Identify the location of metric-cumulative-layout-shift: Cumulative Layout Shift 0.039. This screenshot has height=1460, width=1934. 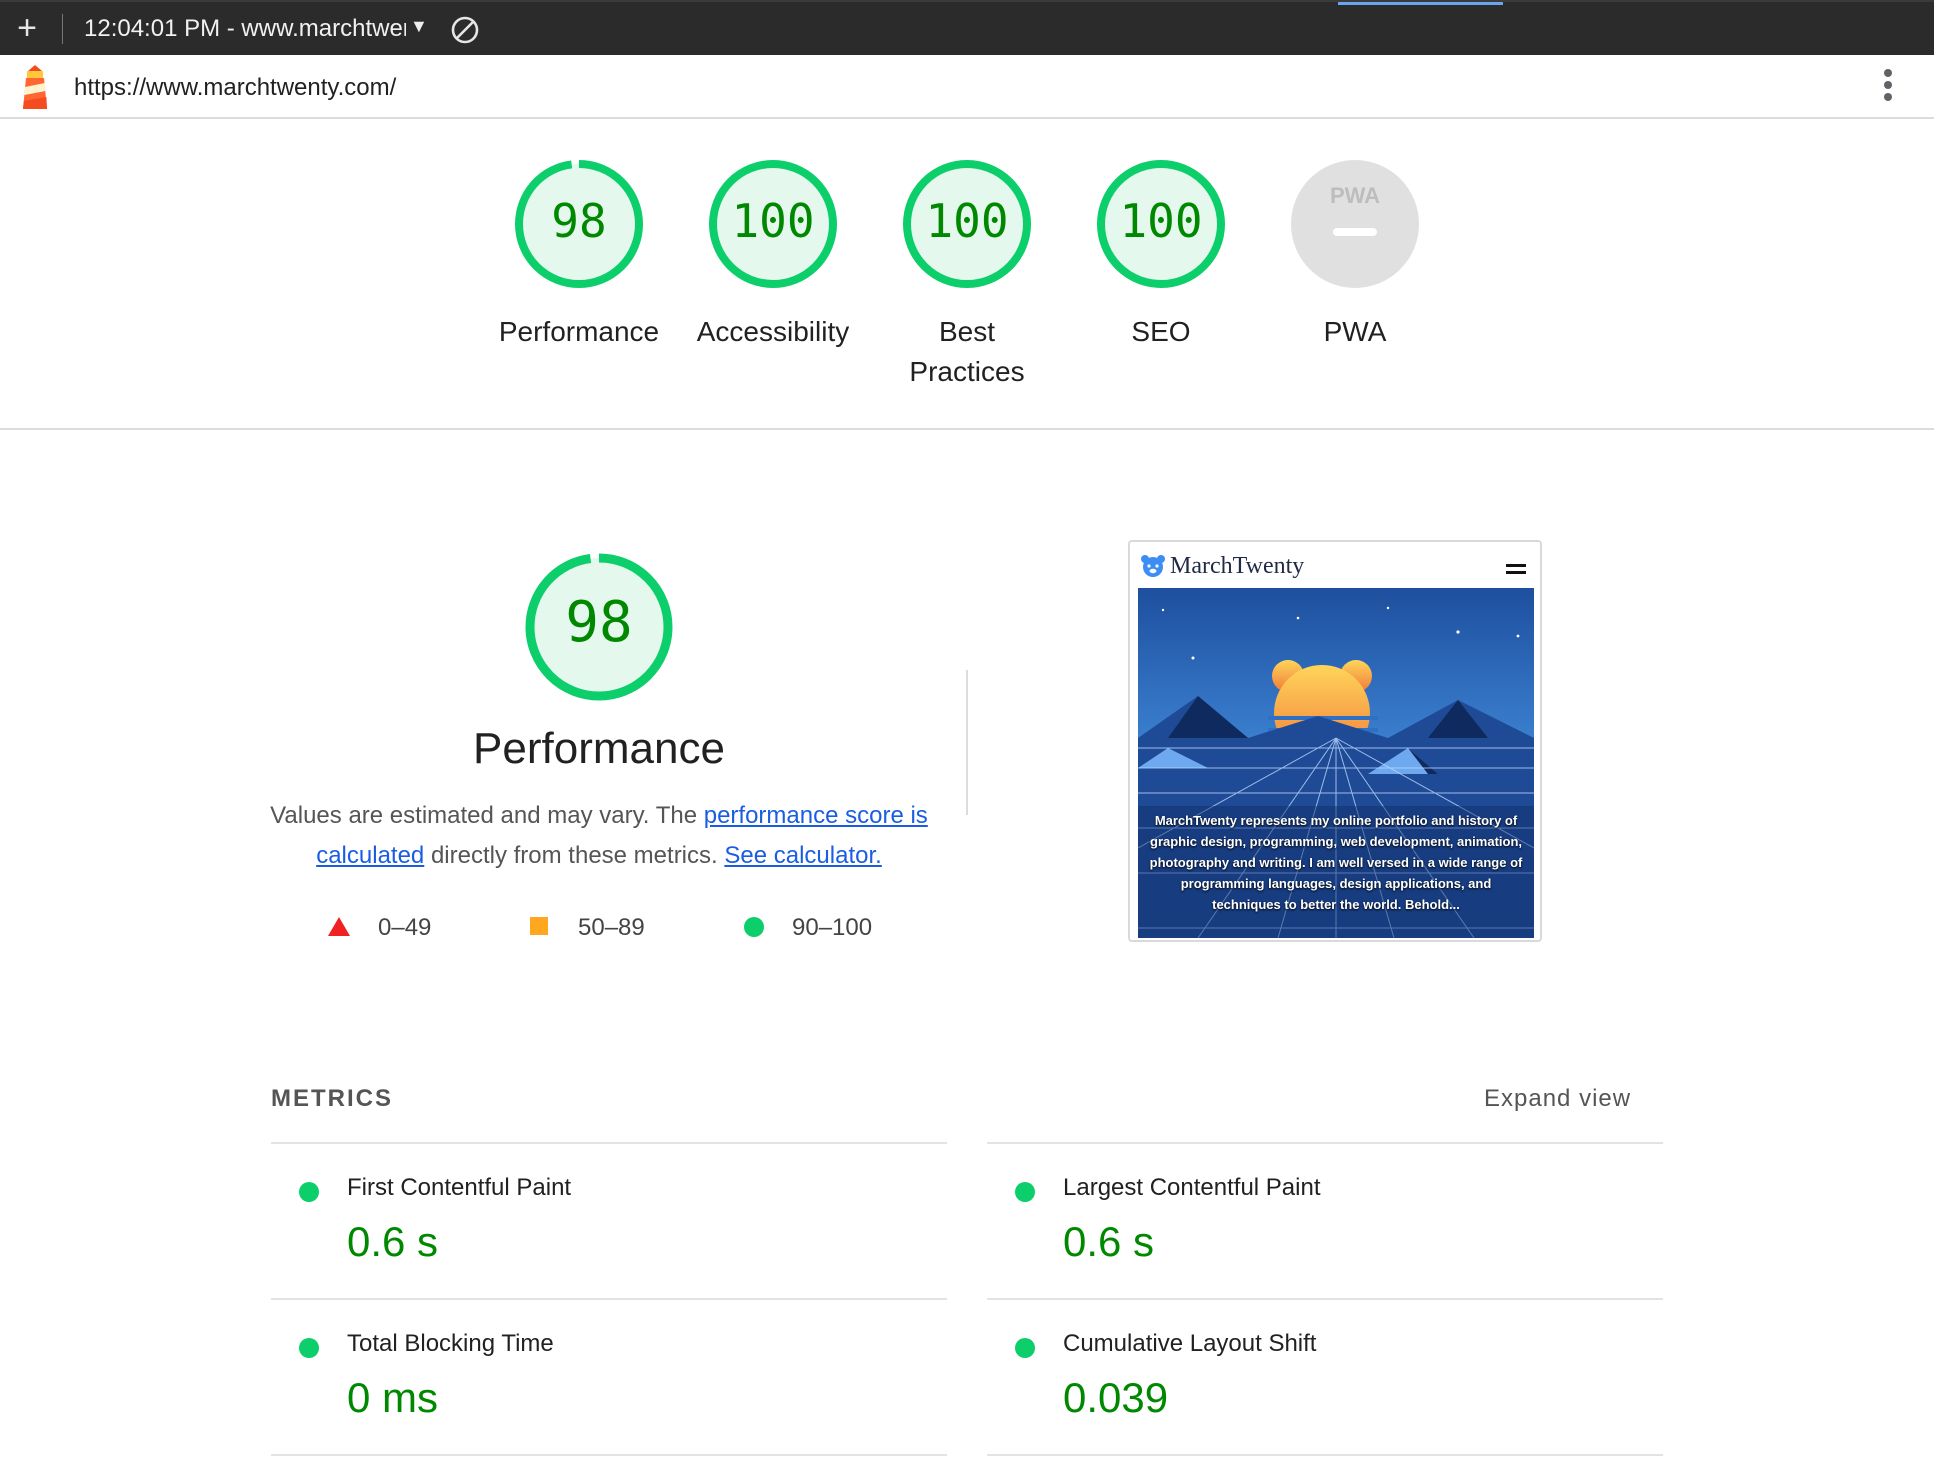
(1325, 1376).